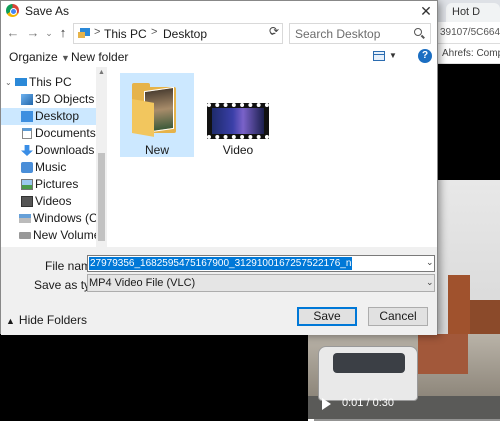 The image size is (500, 421). I want to click on refresh-icon: ⟳, so click(274, 31).